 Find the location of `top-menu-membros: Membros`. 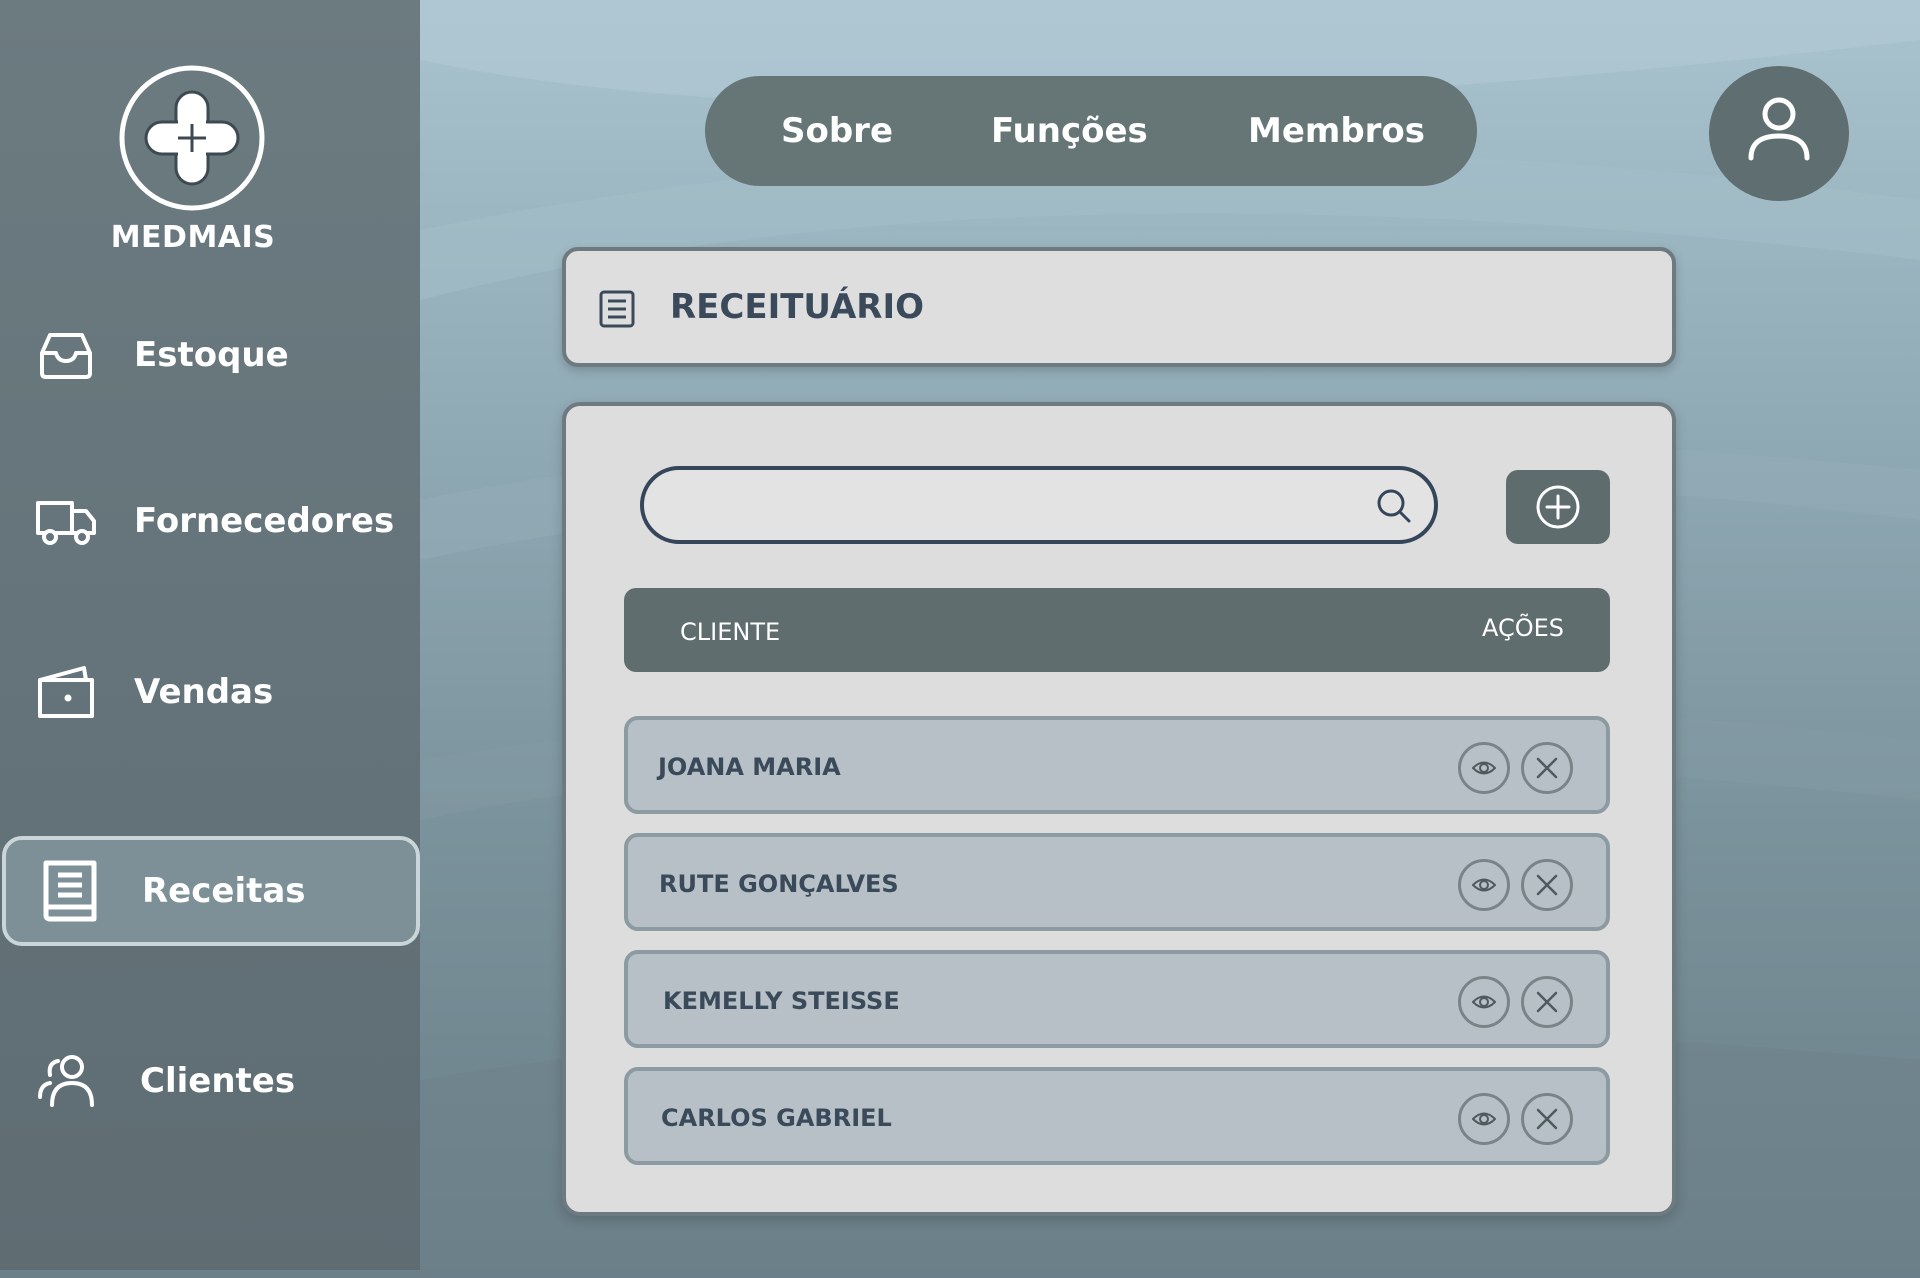

top-menu-membros: Membros is located at coordinates (1336, 131).